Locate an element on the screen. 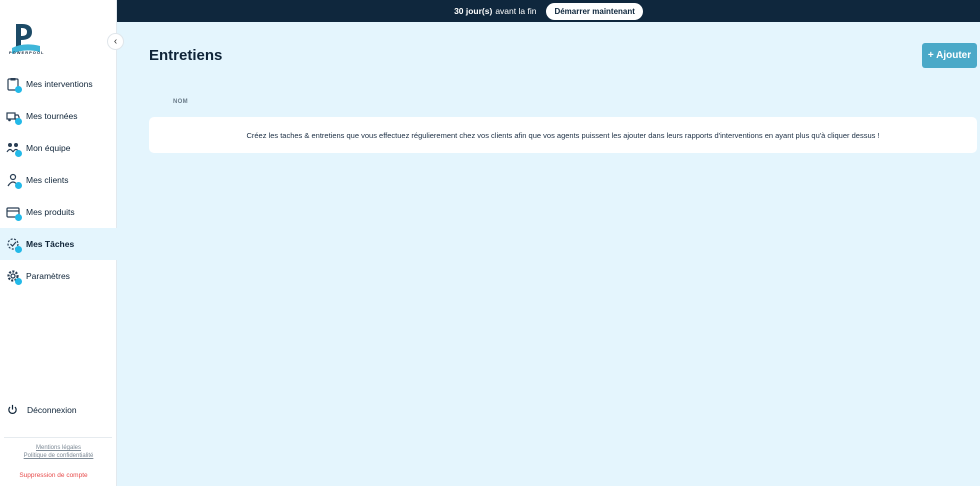 The image size is (980, 486). sidebar-item-label: Mon équipe is located at coordinates (48, 148).